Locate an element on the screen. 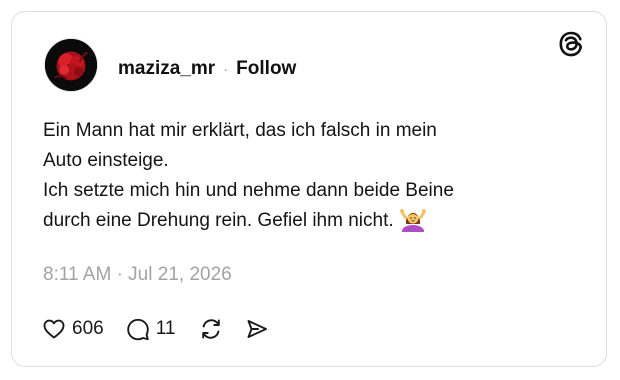 The height and width of the screenshot is (380, 620). like-button: 606 is located at coordinates (73, 329).